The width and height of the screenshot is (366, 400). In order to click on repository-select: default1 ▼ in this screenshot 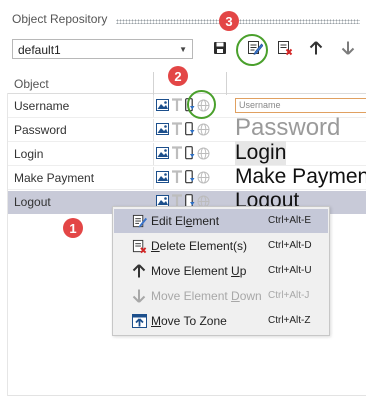, I will do `click(102, 49)`.